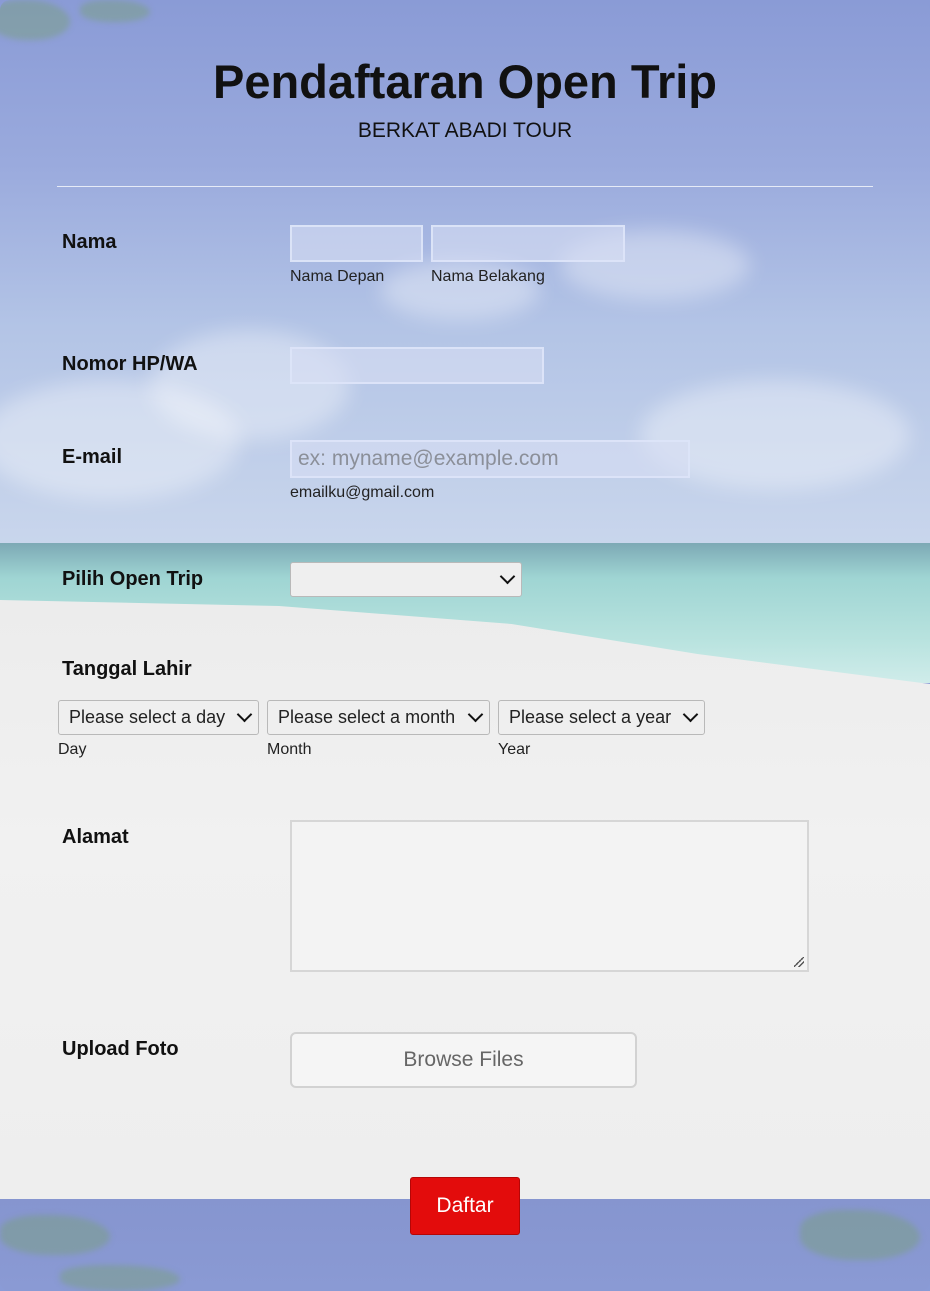  What do you see at coordinates (799, 962) in the screenshot?
I see `resize-grip-icon` at bounding box center [799, 962].